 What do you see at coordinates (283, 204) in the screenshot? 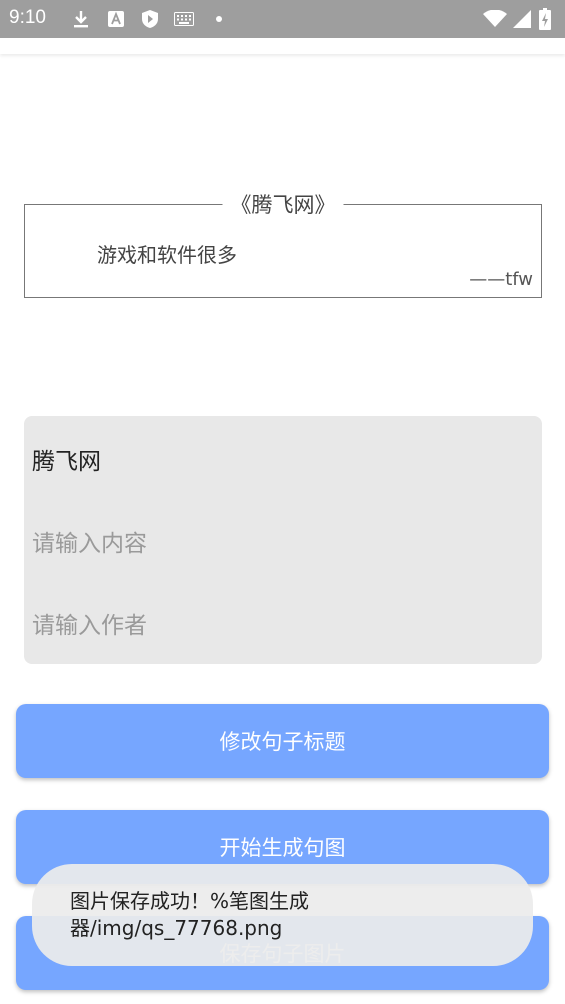
I see `quote-title: 《腾飞网》` at bounding box center [283, 204].